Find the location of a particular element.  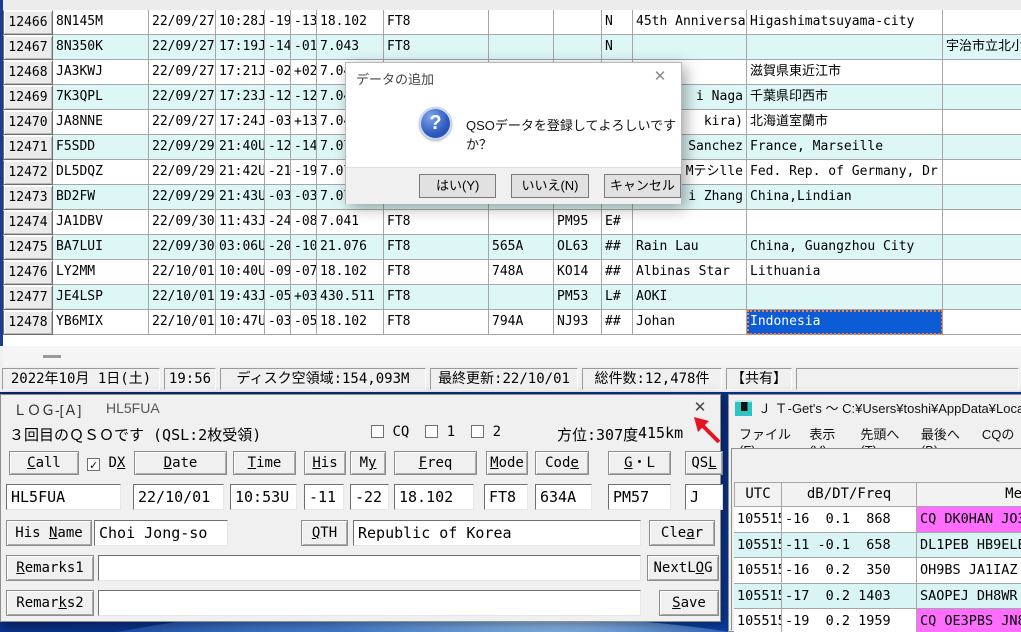

cell-name: Rain Lau is located at coordinates (690, 247).